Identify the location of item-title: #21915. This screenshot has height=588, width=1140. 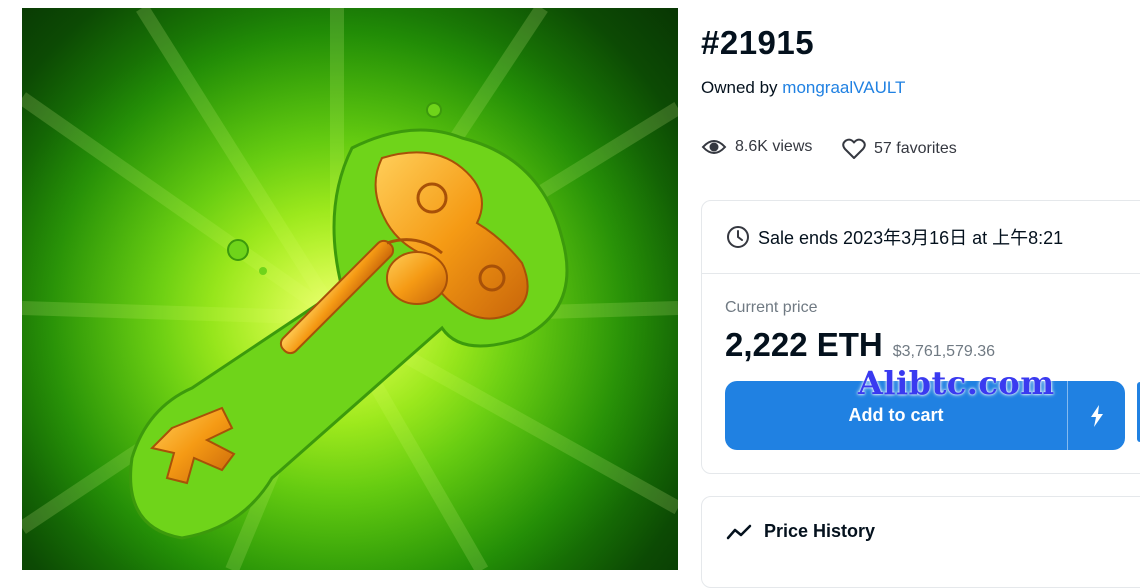
(758, 42).